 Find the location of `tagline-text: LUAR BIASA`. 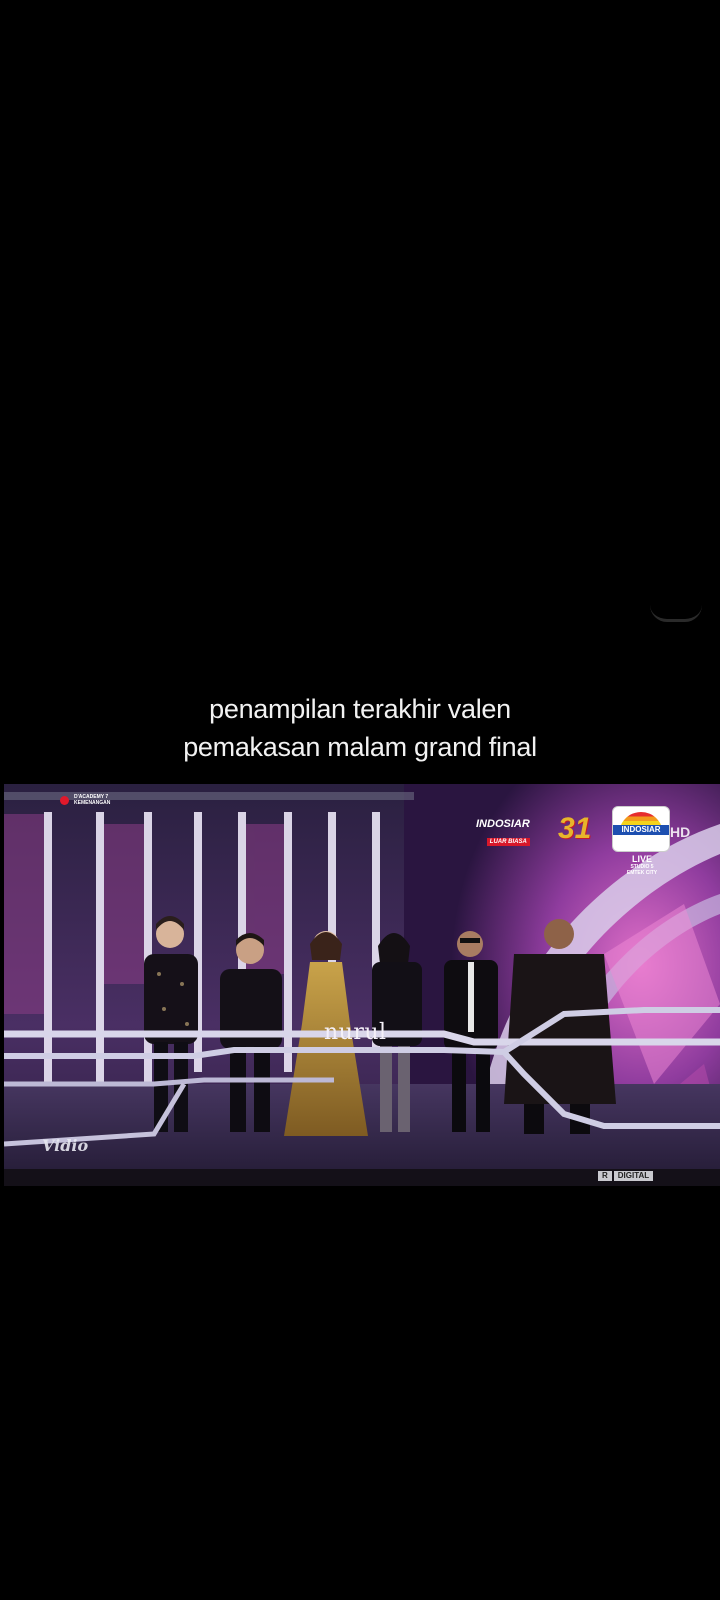

tagline-text: LUAR BIASA is located at coordinates (508, 842).